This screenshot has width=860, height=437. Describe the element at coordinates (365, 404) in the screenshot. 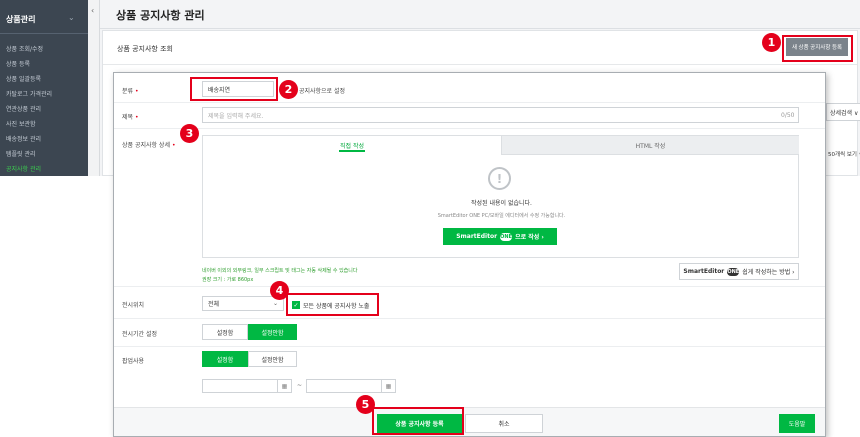

I see `callout-number-badge: 5` at that location.